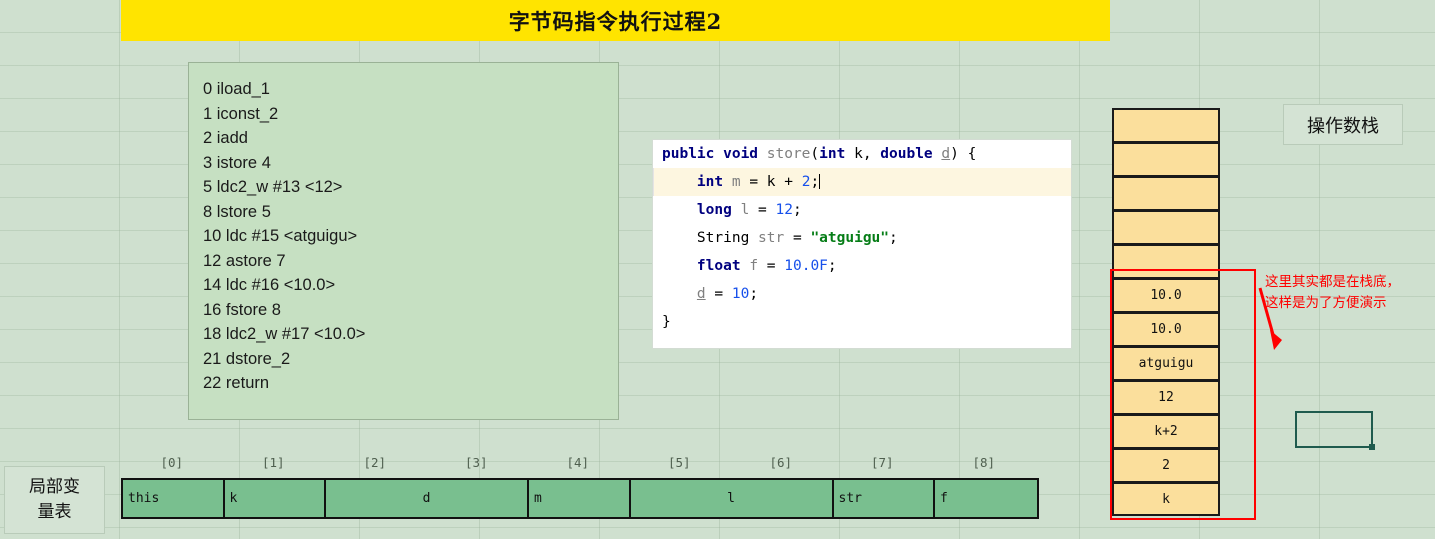  Describe the element at coordinates (771, 238) in the screenshot. I see `code-token: str` at that location.